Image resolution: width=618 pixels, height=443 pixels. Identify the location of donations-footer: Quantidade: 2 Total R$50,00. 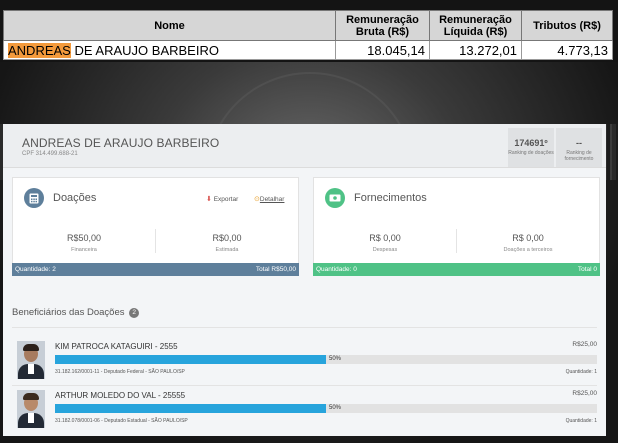
(155, 269).